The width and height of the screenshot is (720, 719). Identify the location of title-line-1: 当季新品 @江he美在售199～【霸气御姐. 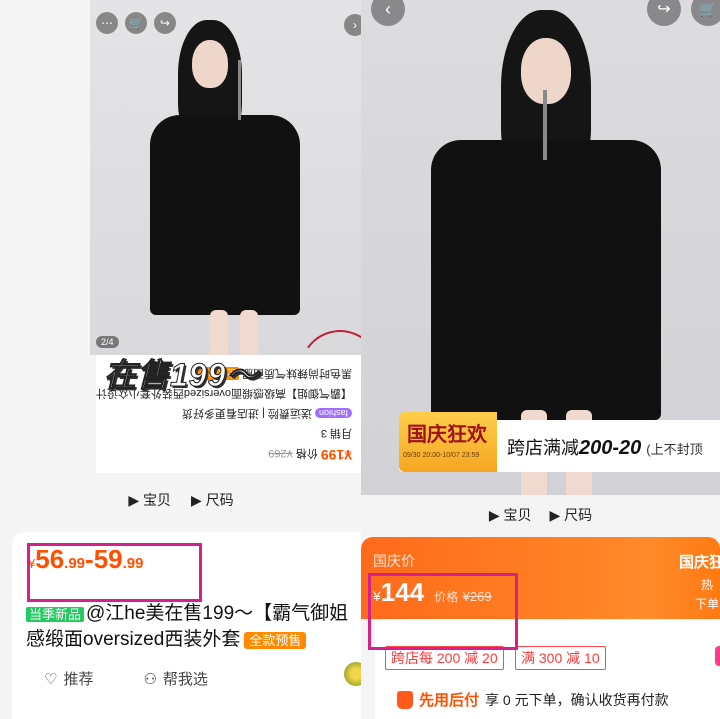
(187, 611).